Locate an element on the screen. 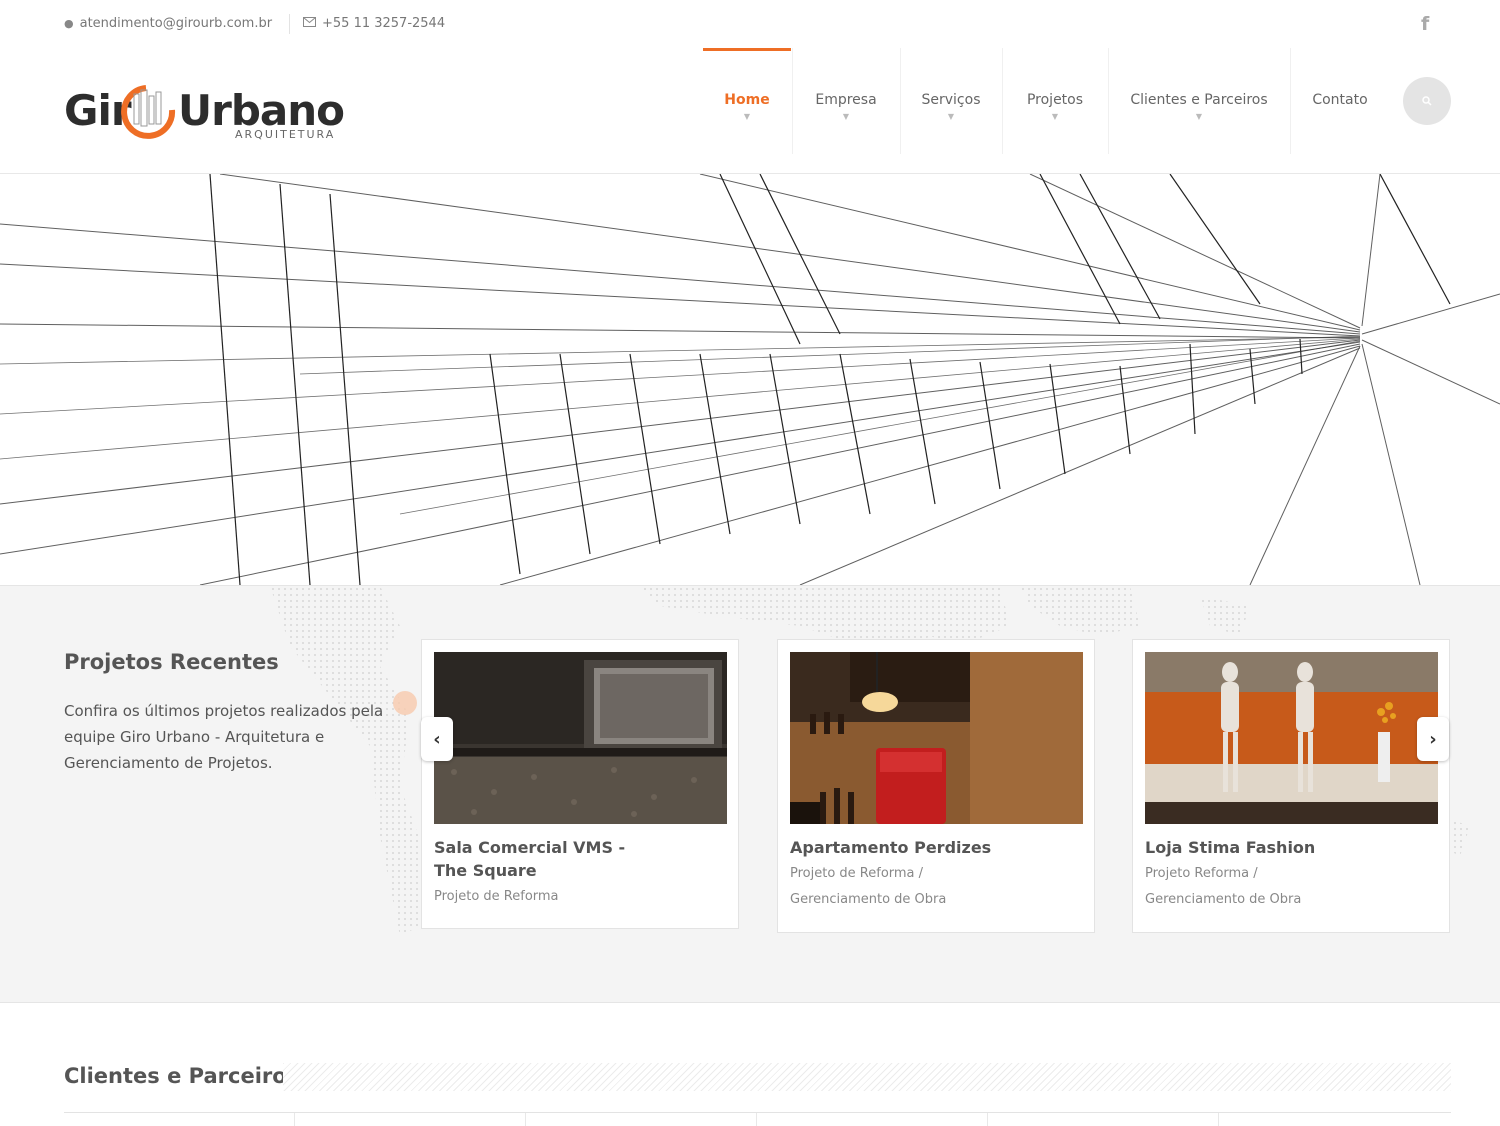 Image resolution: width=1500 pixels, height=1126 pixels. topbar-divider is located at coordinates (289, 24).